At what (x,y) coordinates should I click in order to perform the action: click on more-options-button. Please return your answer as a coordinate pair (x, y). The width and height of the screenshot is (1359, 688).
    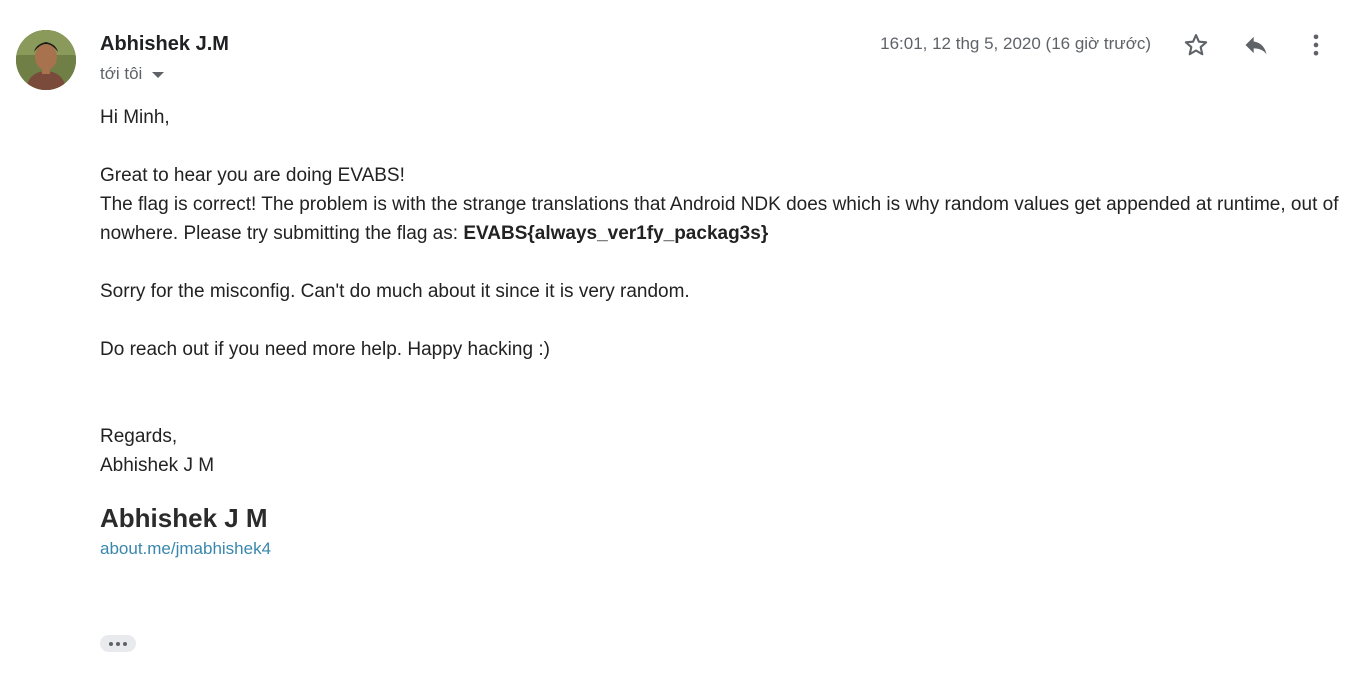
    Looking at the image, I should click on (1316, 45).